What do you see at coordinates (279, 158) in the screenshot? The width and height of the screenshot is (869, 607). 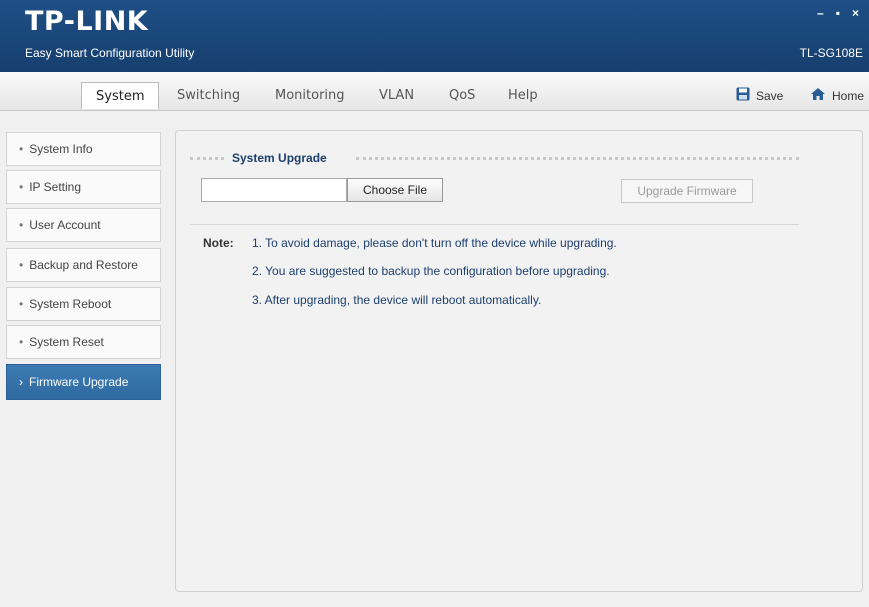 I see `section-title: System Upgrade` at bounding box center [279, 158].